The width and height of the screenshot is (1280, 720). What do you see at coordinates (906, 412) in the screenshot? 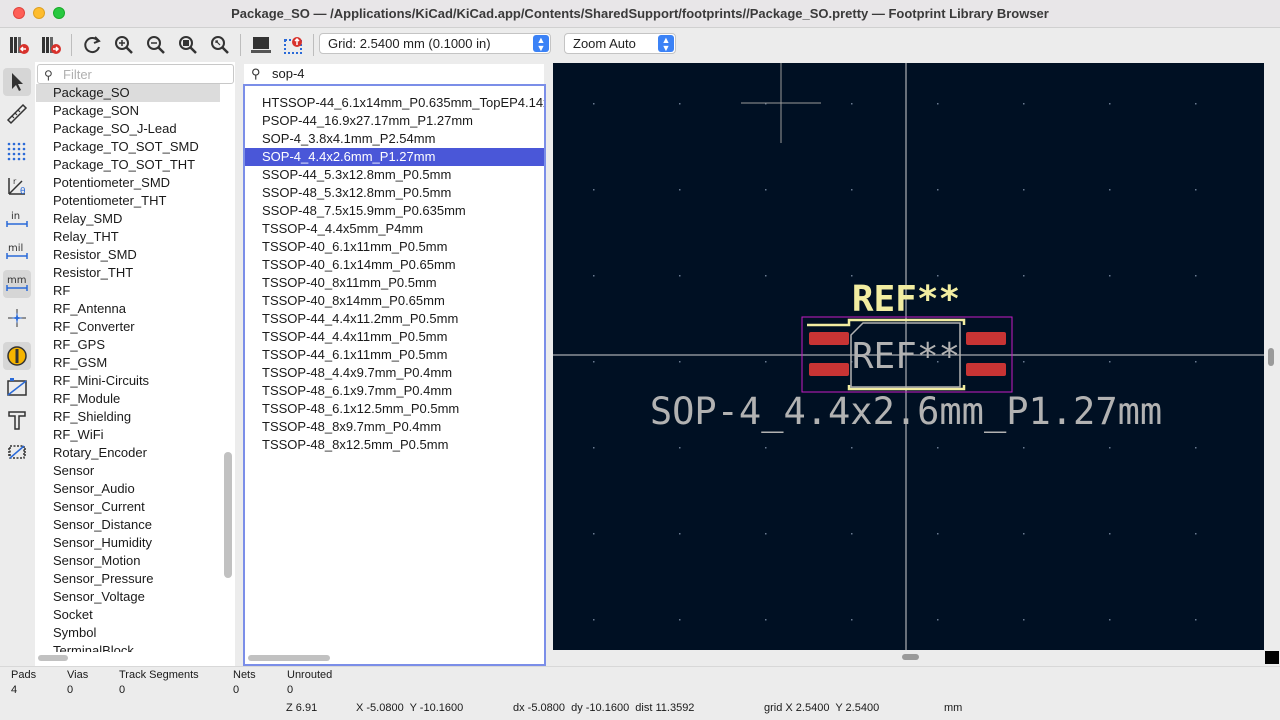
I see `footprint-value-text: SOP-4_4.4x2.6mm_P1.27mm` at bounding box center [906, 412].